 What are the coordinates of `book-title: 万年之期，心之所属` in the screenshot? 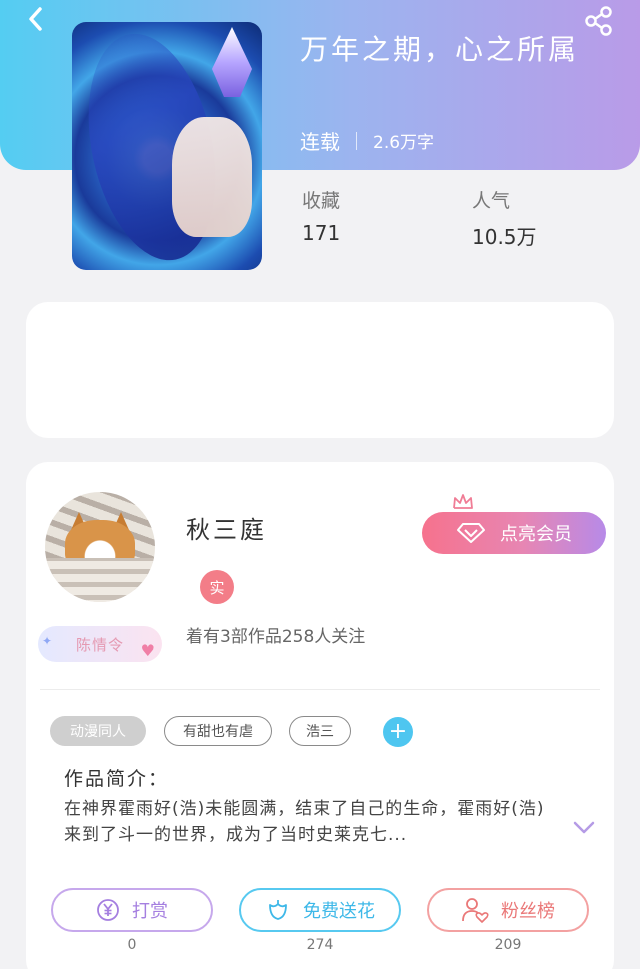 It's located at (440, 49).